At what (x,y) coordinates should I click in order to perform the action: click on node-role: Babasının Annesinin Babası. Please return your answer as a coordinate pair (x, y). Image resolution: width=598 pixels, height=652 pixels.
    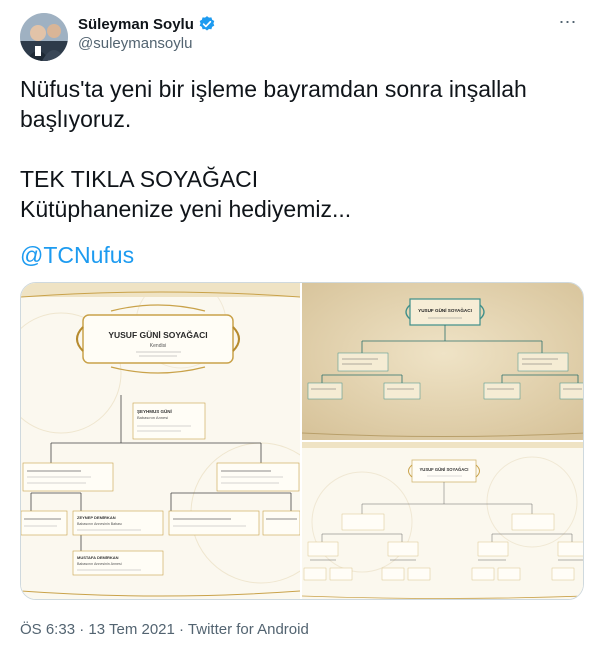
    Looking at the image, I should click on (99, 524).